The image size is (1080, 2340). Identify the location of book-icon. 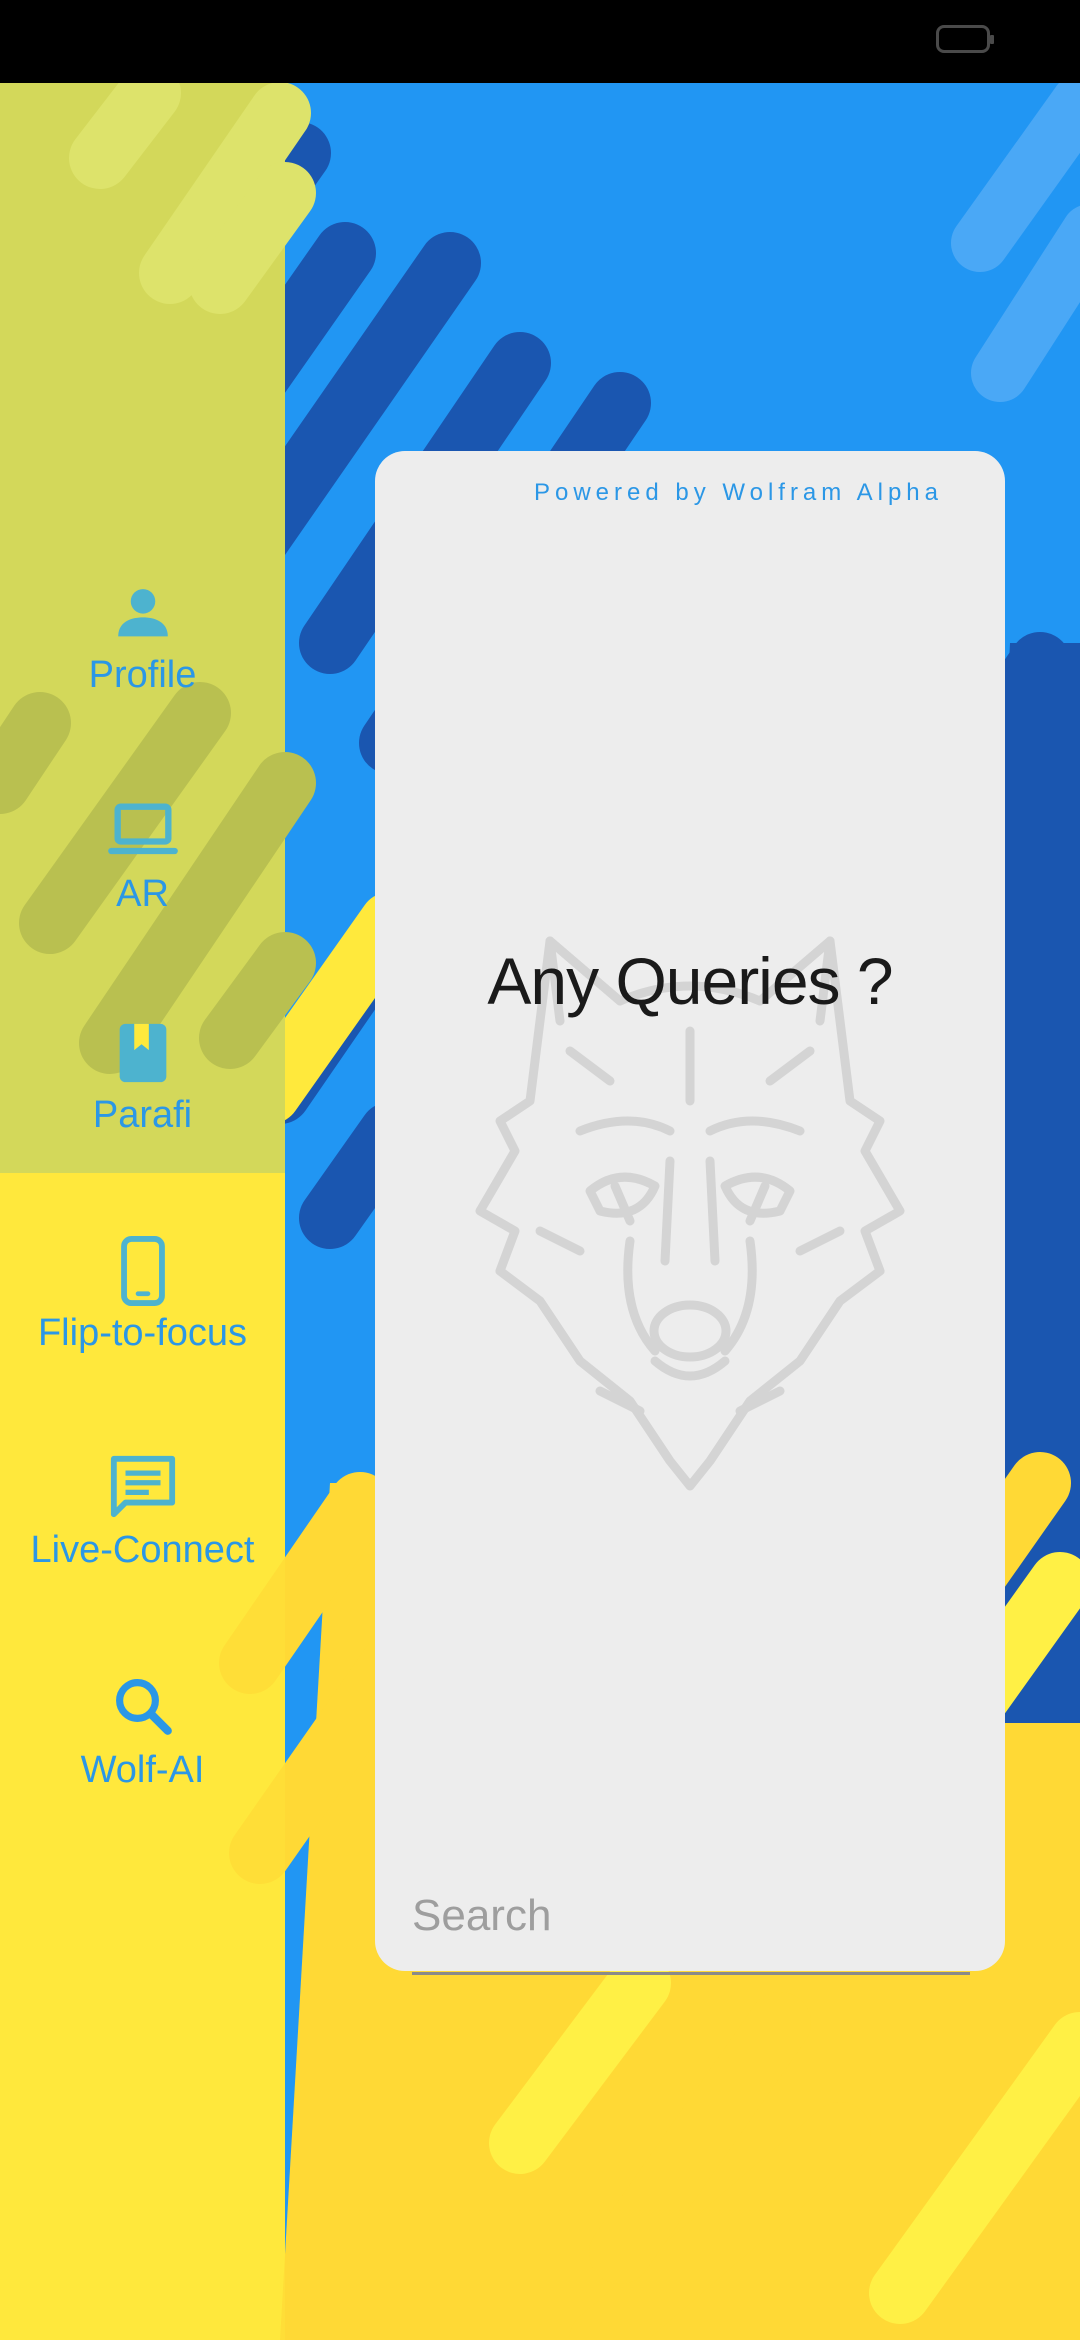
(142, 1053).